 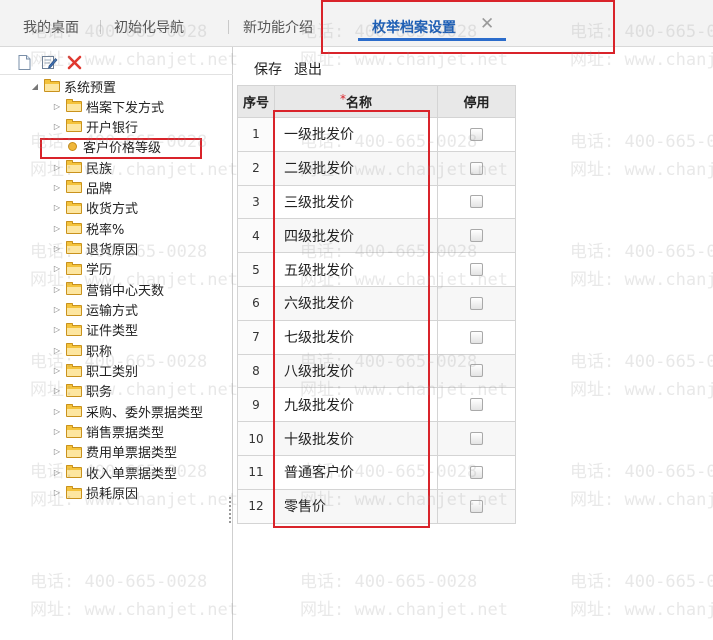 I want to click on tab-my-desktop: 我的桌面, so click(x=51, y=27).